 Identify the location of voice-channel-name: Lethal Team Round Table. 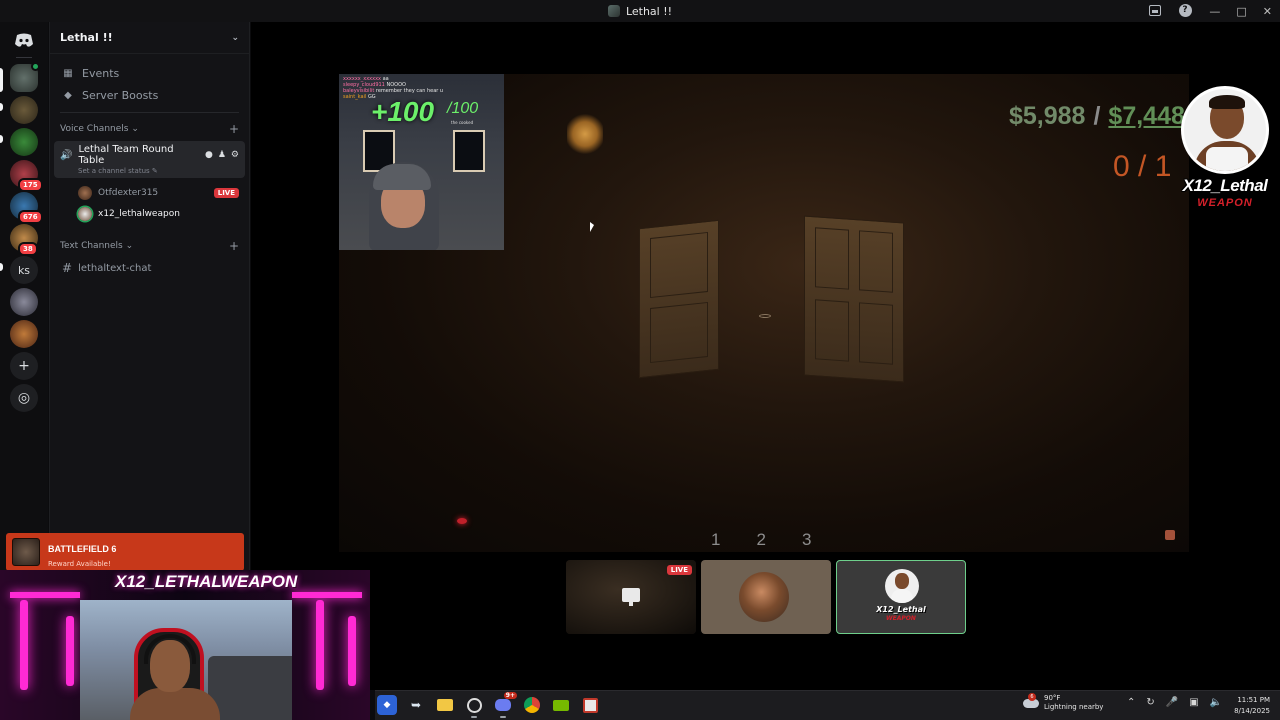
(126, 155).